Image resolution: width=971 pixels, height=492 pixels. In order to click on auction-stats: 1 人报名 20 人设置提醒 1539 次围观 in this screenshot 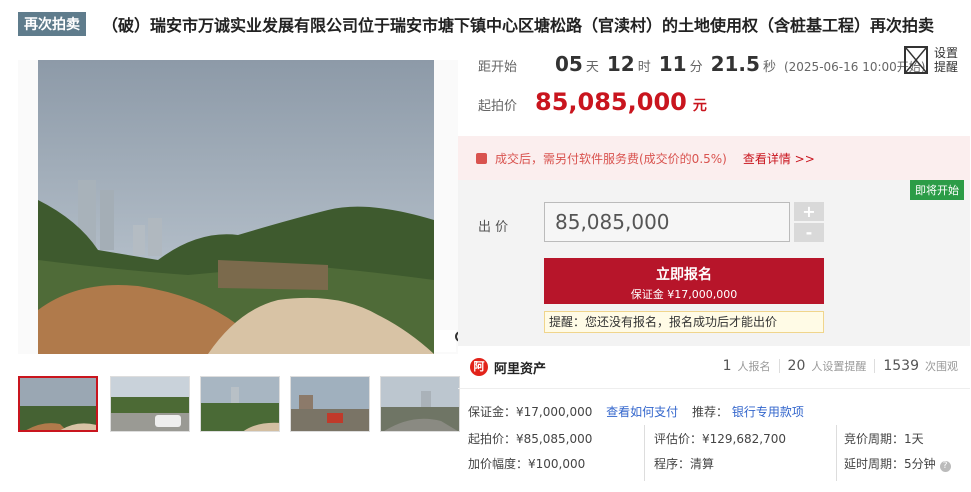, I will do `click(840, 366)`.